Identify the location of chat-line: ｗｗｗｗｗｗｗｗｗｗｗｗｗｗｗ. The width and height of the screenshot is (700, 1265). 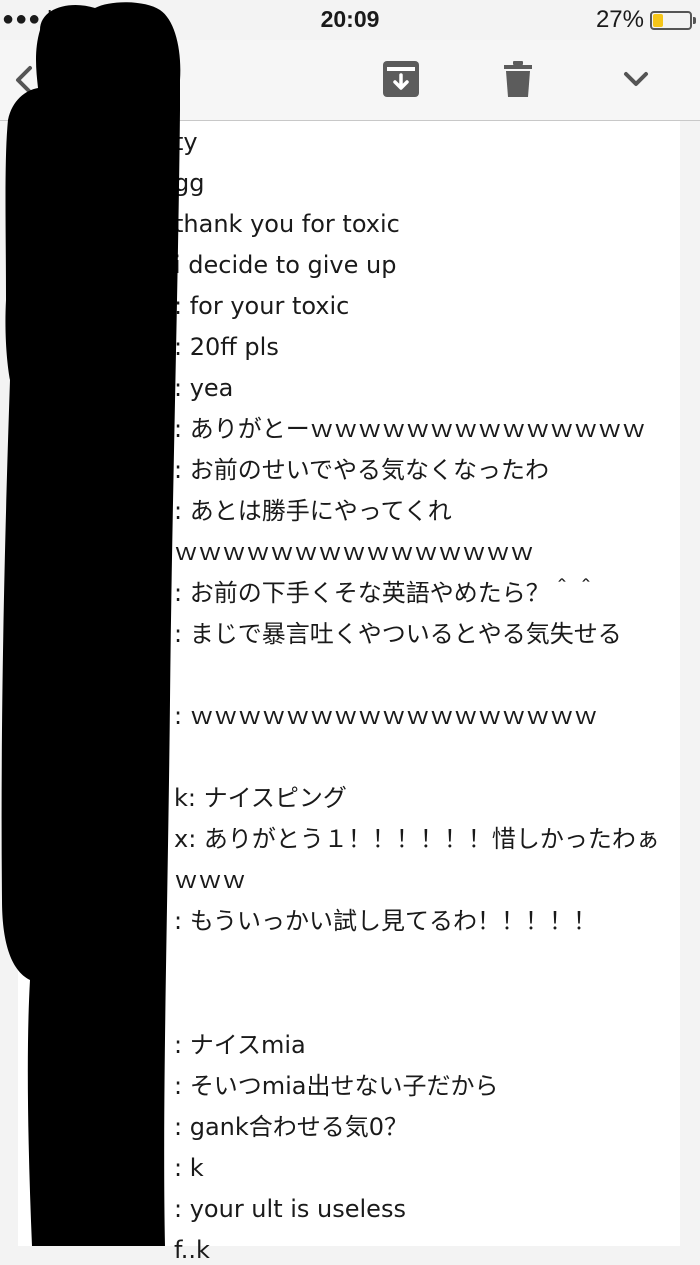
(354, 552).